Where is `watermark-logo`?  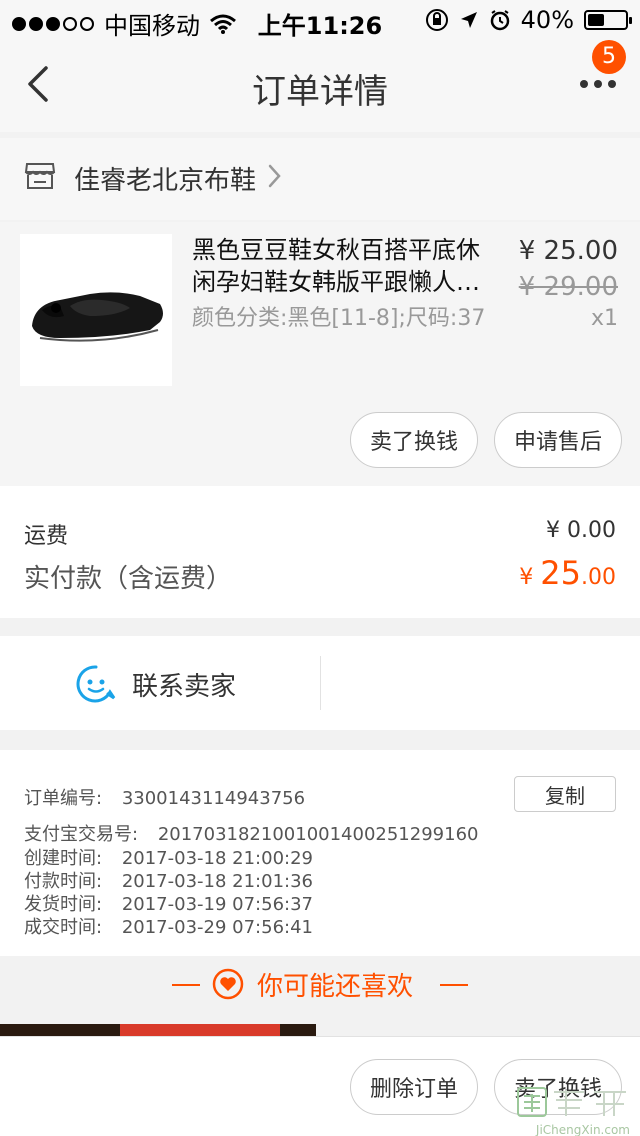
watermark-logo is located at coordinates (571, 1102).